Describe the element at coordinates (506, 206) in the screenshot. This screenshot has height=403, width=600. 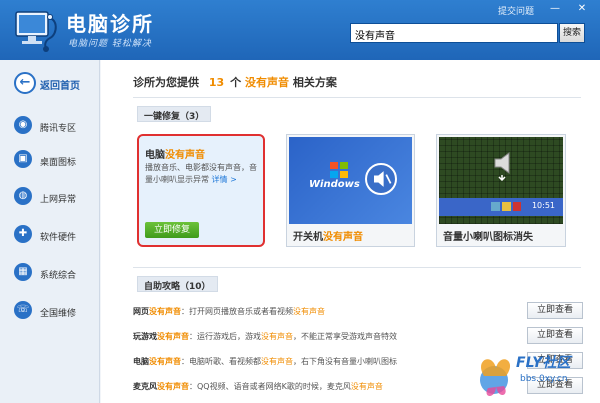
I see `tray-icons` at that location.